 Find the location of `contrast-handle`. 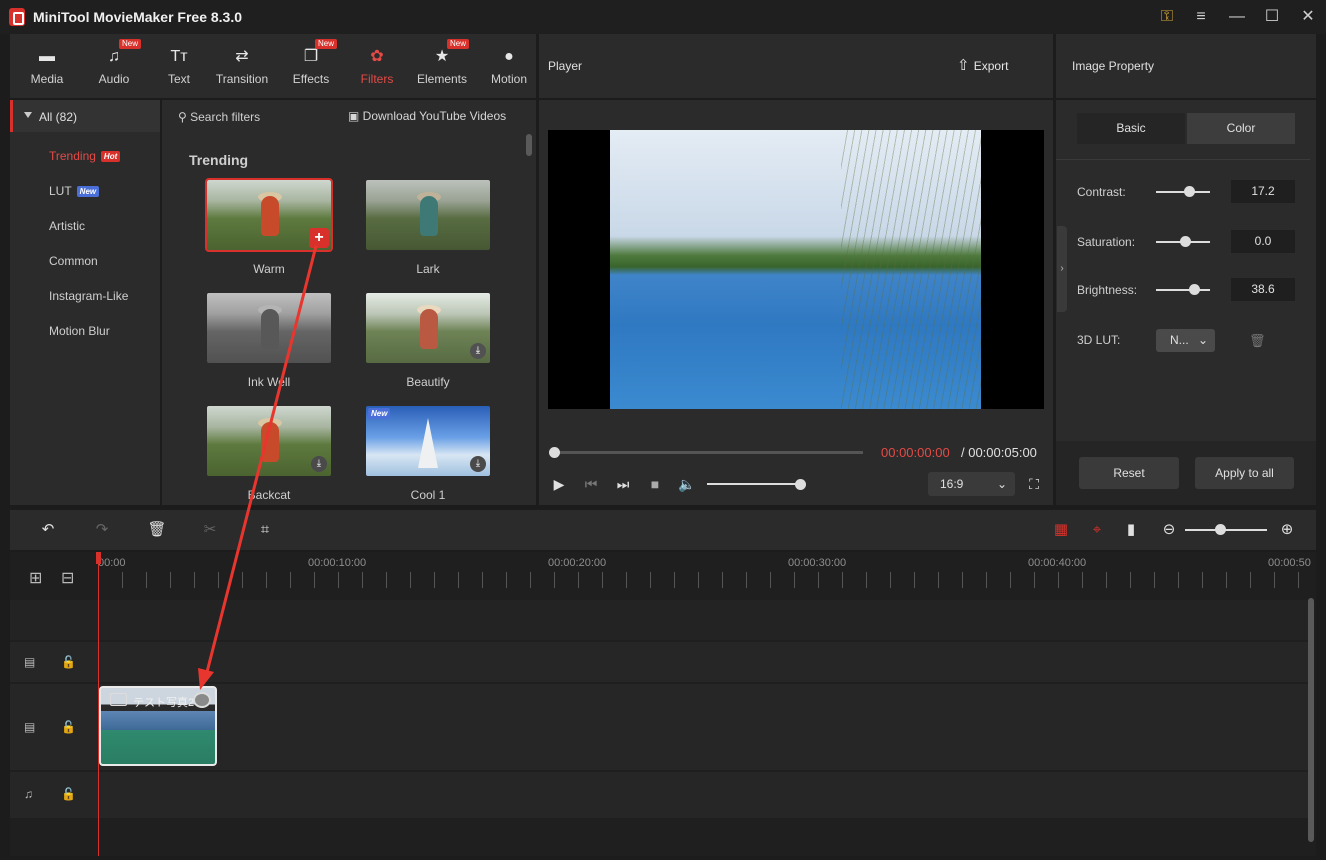

contrast-handle is located at coordinates (1189, 191).